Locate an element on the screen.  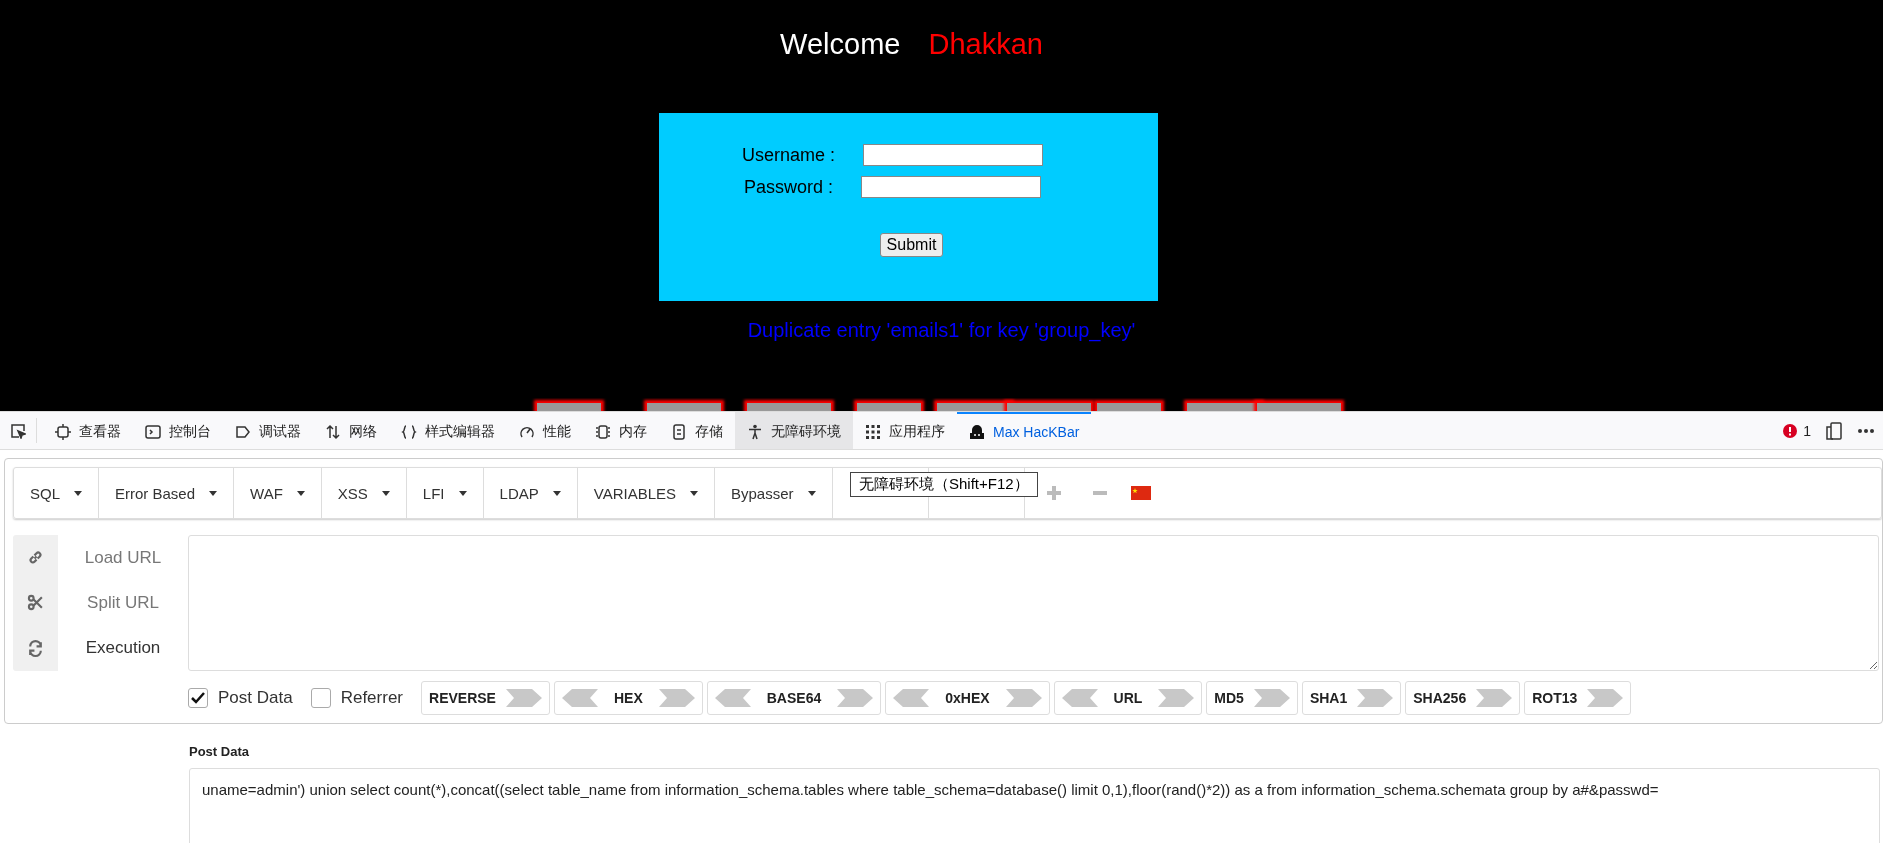
storage-icon is located at coordinates (679, 431).